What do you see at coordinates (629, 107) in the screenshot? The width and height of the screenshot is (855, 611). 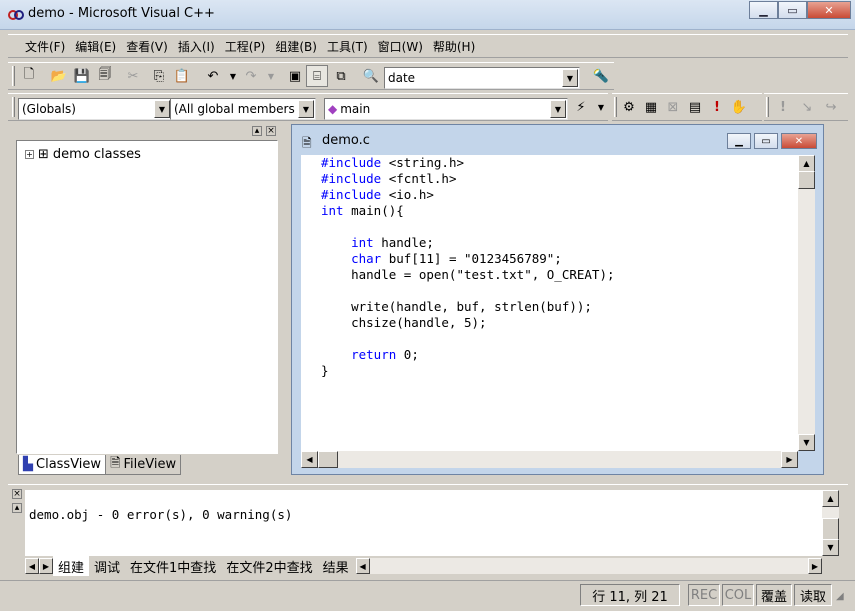 I see `compile-icon: ⚙` at bounding box center [629, 107].